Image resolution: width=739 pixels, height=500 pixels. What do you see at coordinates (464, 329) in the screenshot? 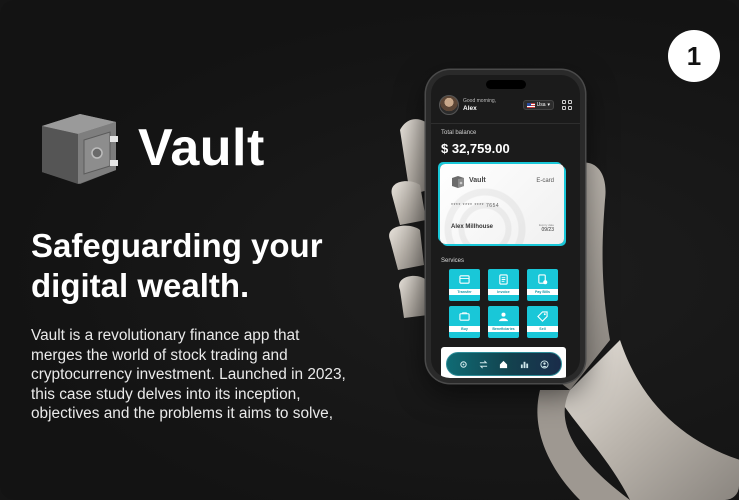
I see `service-label: Buy` at bounding box center [464, 329].